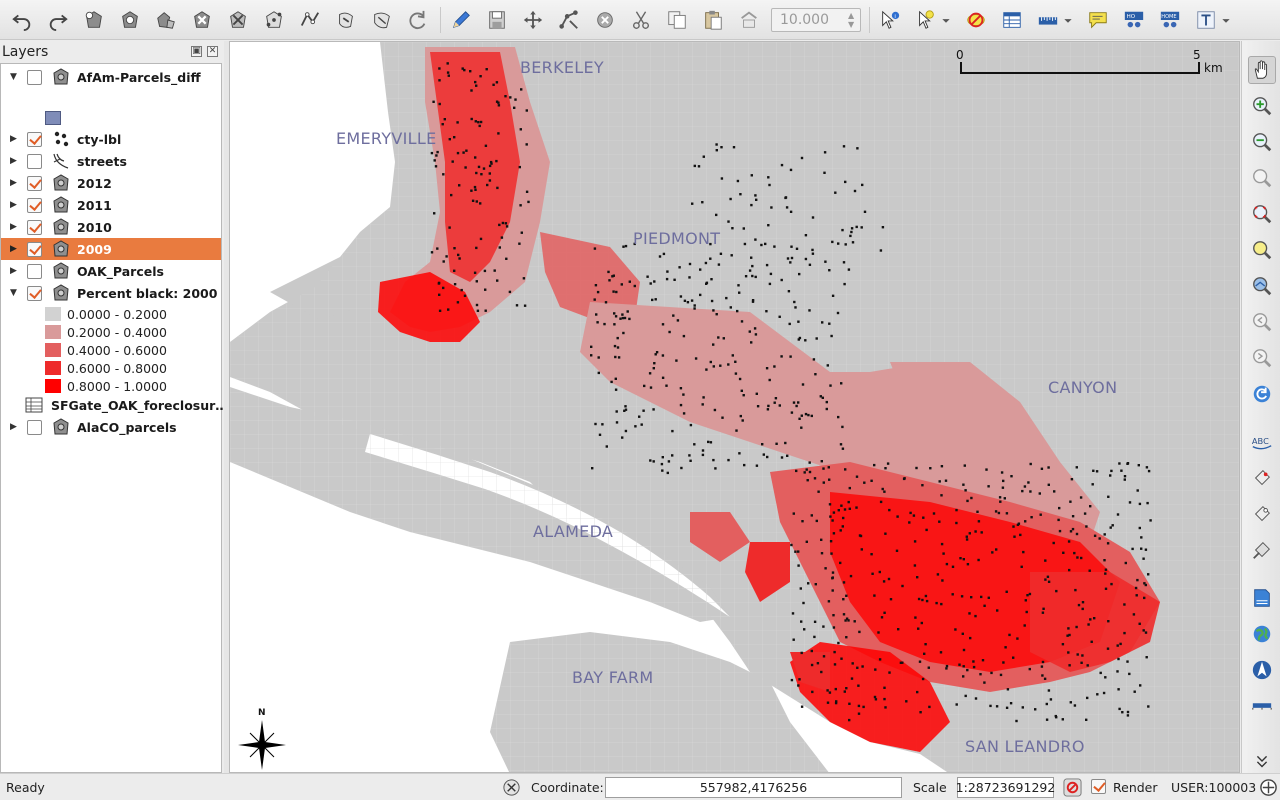 The width and height of the screenshot is (1280, 800). I want to click on layer-row-alaco-parcels: ▶ AlaCO_parcels, so click(111, 427).